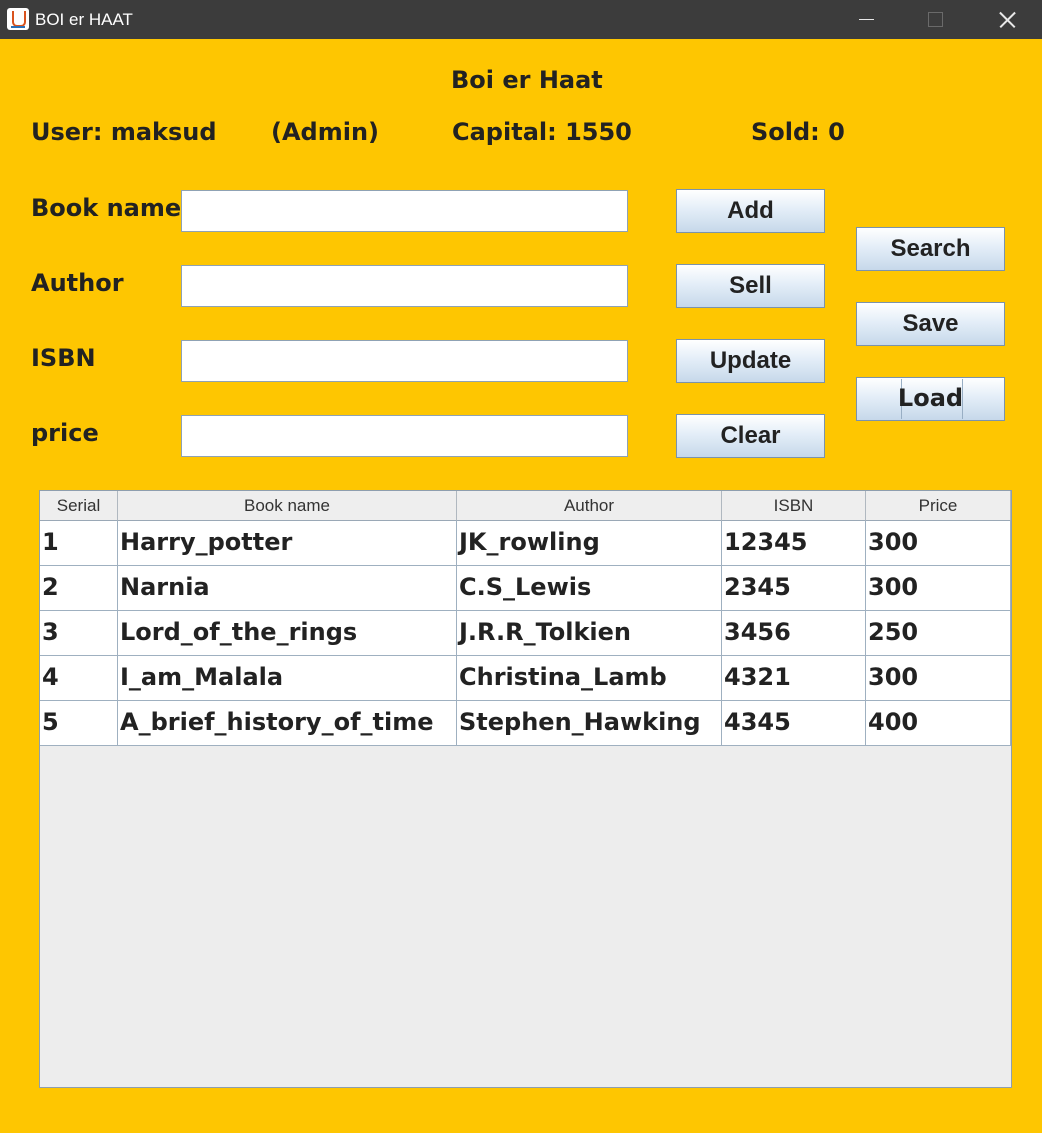 This screenshot has height=1133, width=1042. What do you see at coordinates (79, 633) in the screenshot?
I see `cell-serial: 3` at bounding box center [79, 633].